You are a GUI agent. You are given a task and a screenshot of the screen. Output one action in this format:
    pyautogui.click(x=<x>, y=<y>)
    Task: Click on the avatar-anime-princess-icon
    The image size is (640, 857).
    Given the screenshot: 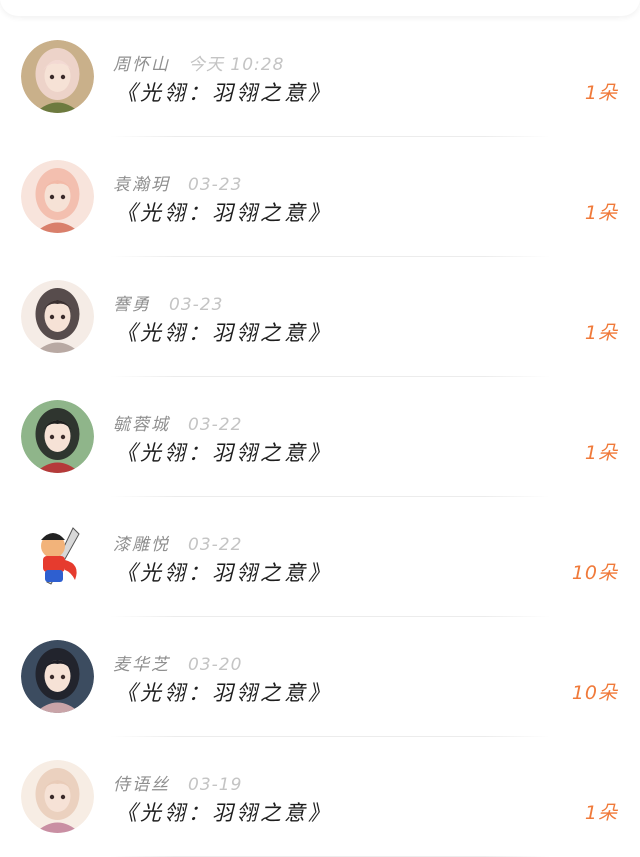 What is the action you would take?
    pyautogui.click(x=57, y=796)
    